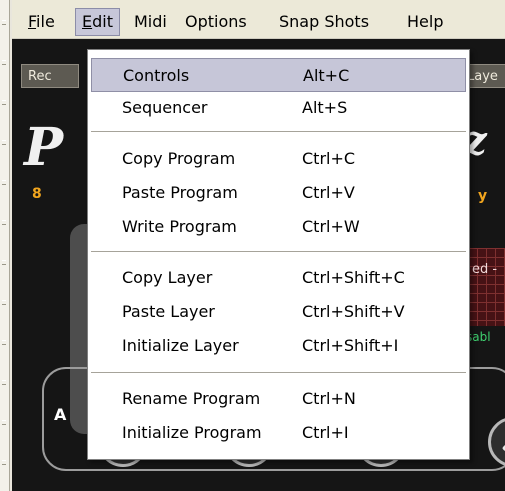 The image size is (505, 491). What do you see at coordinates (192, 432) in the screenshot?
I see `menu-item-label: Initialize Program` at bounding box center [192, 432].